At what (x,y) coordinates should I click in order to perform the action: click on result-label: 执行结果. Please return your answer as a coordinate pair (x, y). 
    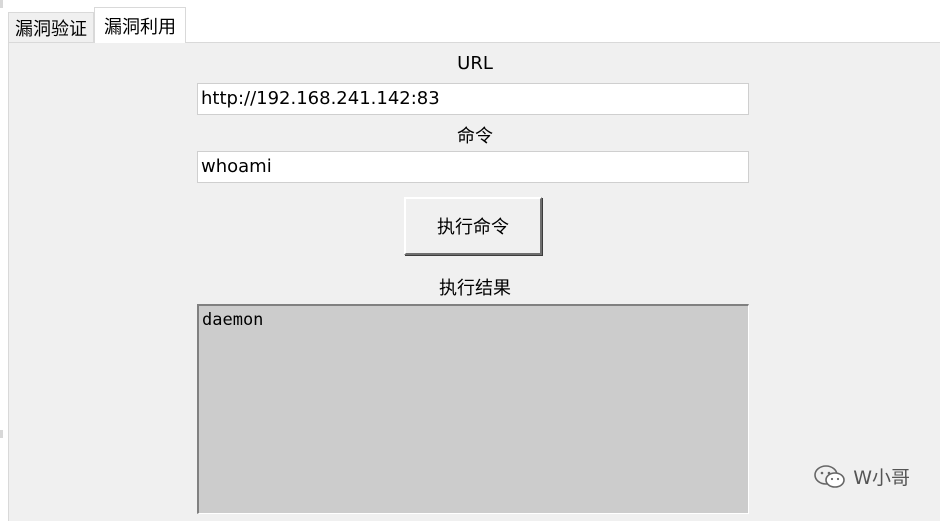
    Looking at the image, I should click on (475, 288).